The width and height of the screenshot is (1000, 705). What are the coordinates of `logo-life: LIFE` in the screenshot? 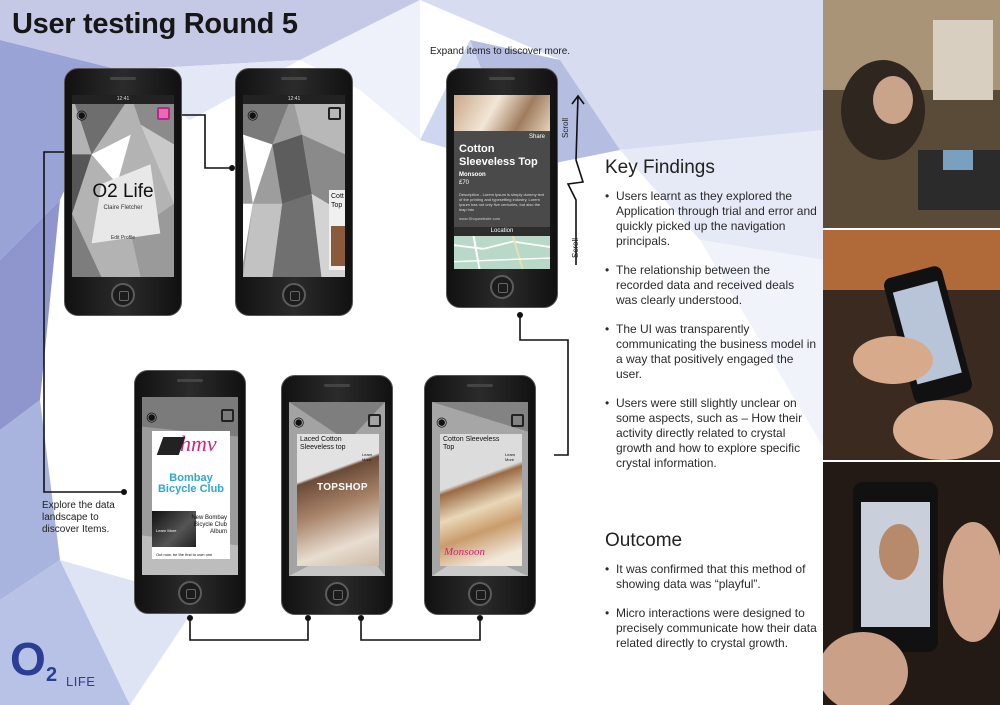 It's located at (81, 681).